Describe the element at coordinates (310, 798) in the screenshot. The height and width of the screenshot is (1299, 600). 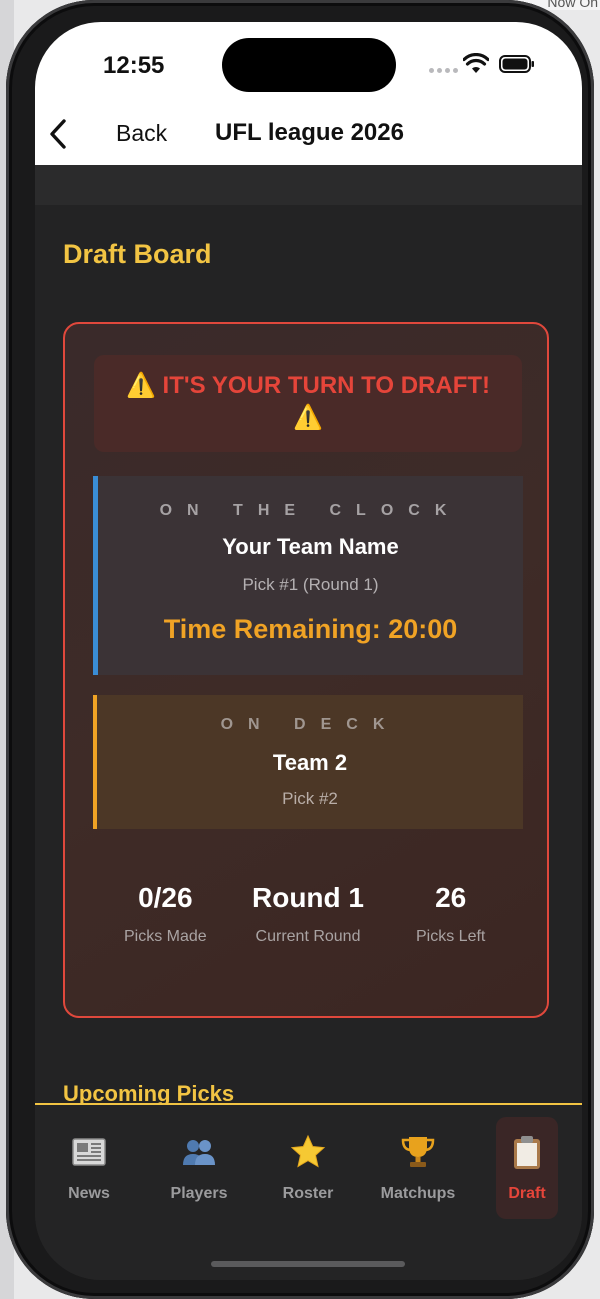
I see `on-deck-pick: Pick #2` at that location.